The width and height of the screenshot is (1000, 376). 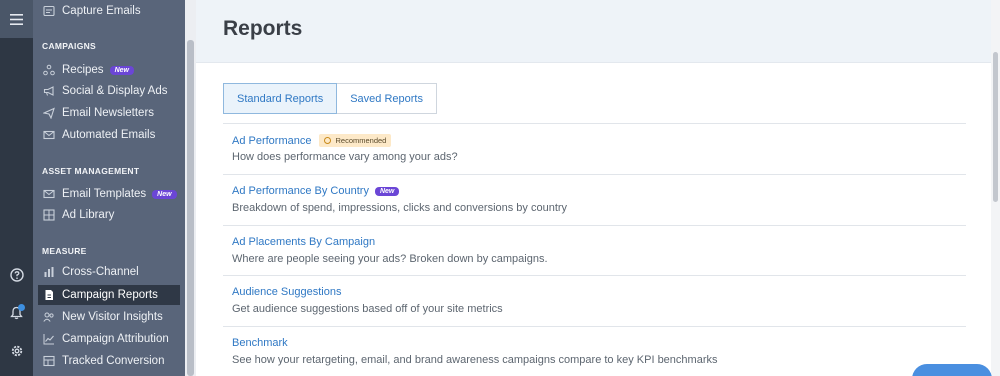 I want to click on section-heading-campaigns: CAMPAIGNS, so click(x=69, y=46).